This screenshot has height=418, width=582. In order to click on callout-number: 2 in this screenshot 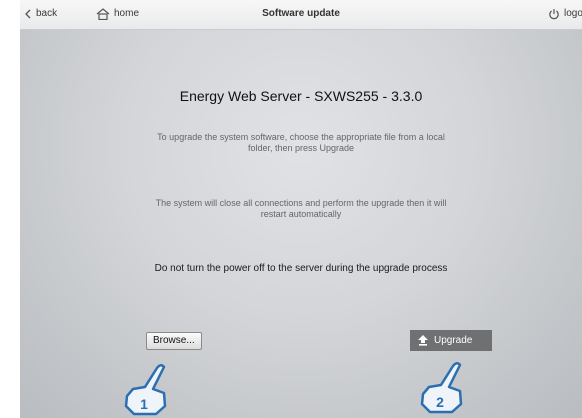, I will do `click(440, 402)`.